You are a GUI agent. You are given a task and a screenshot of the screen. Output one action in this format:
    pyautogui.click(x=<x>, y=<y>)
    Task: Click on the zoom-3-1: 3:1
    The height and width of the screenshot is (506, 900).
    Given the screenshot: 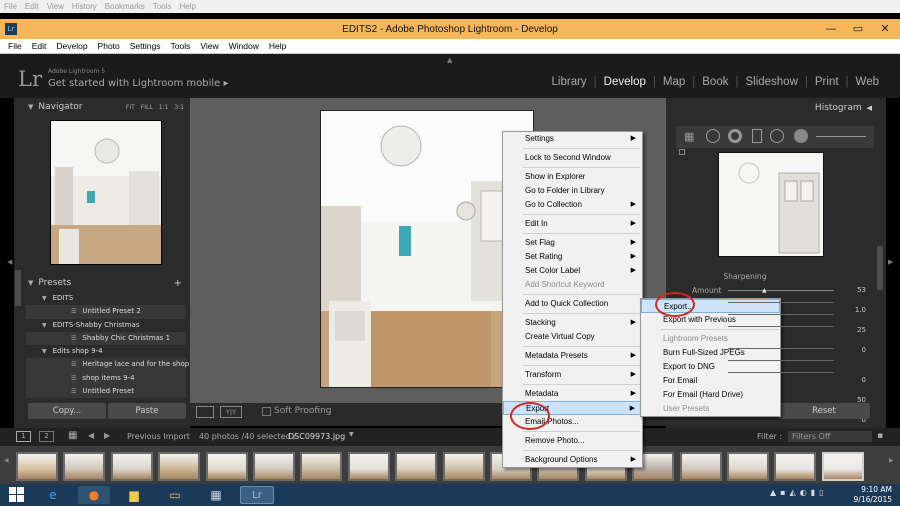 What is the action you would take?
    pyautogui.click(x=179, y=107)
    